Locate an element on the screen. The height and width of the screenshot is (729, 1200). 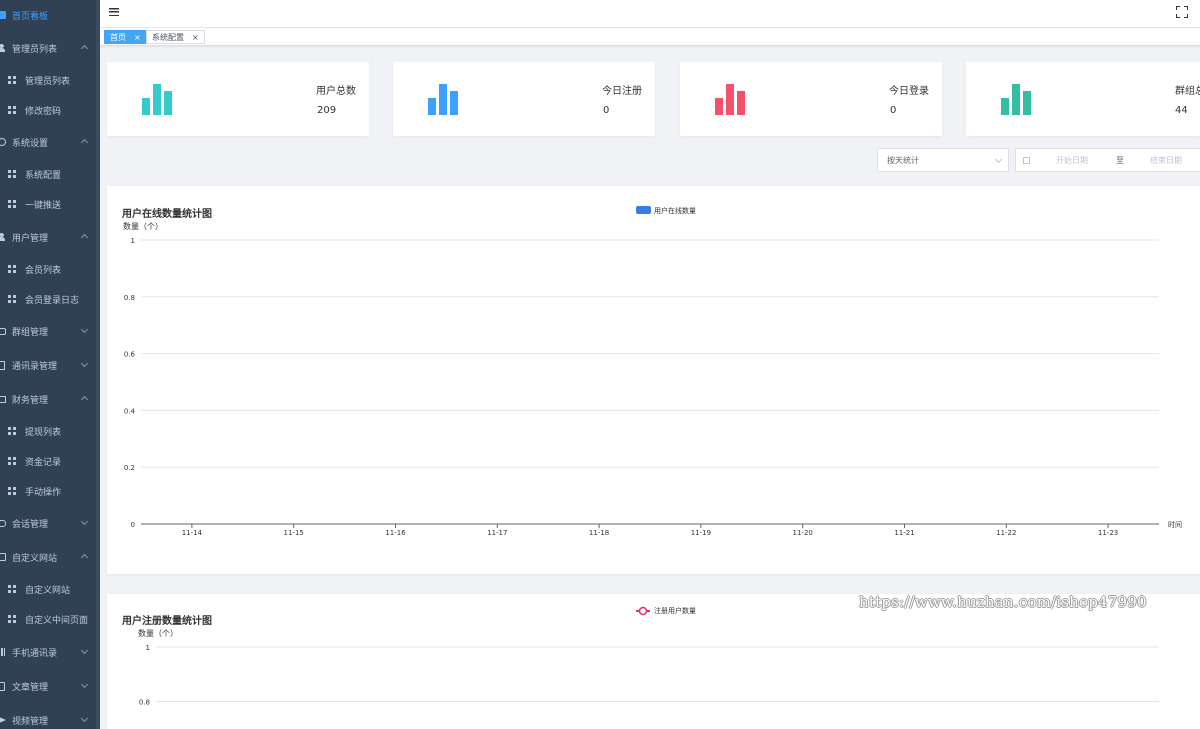
stat-title: 今日注册 is located at coordinates (622, 91).